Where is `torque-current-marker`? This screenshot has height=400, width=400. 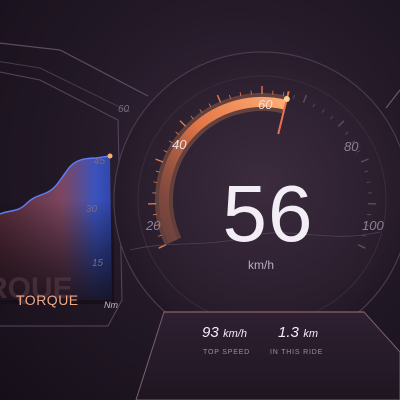 torque-current-marker is located at coordinates (110, 156).